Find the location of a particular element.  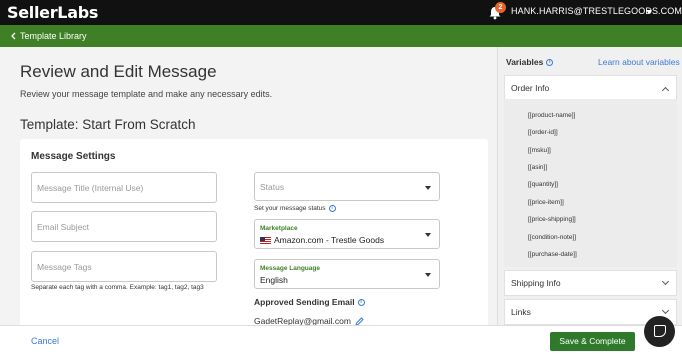

footer-action-bar: Cancel Save & Complete is located at coordinates (341, 339).